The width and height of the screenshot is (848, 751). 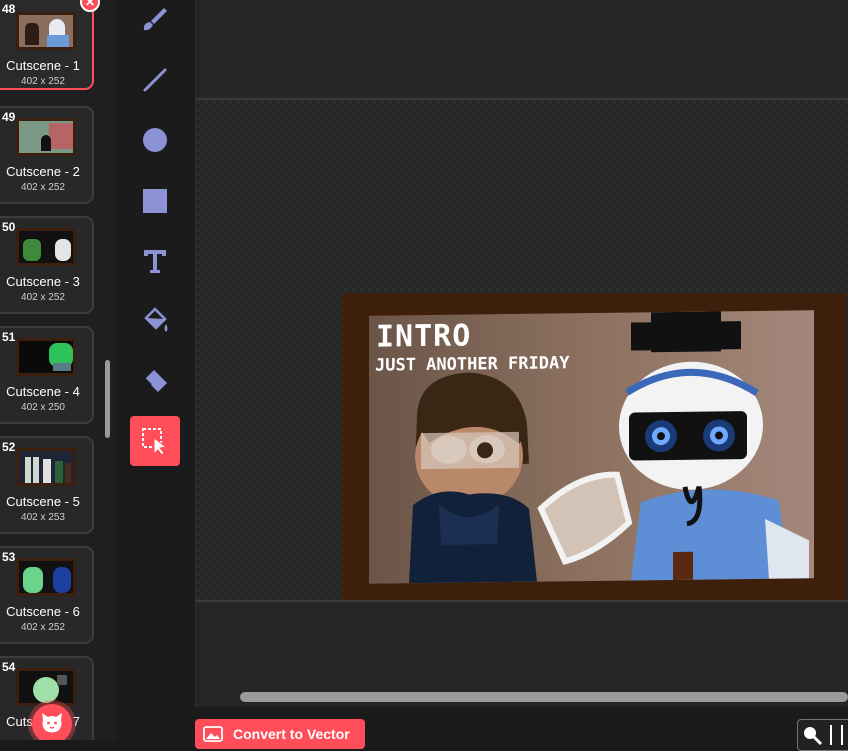 What do you see at coordinates (9, 667) in the screenshot?
I see `costume-number: 54` at bounding box center [9, 667].